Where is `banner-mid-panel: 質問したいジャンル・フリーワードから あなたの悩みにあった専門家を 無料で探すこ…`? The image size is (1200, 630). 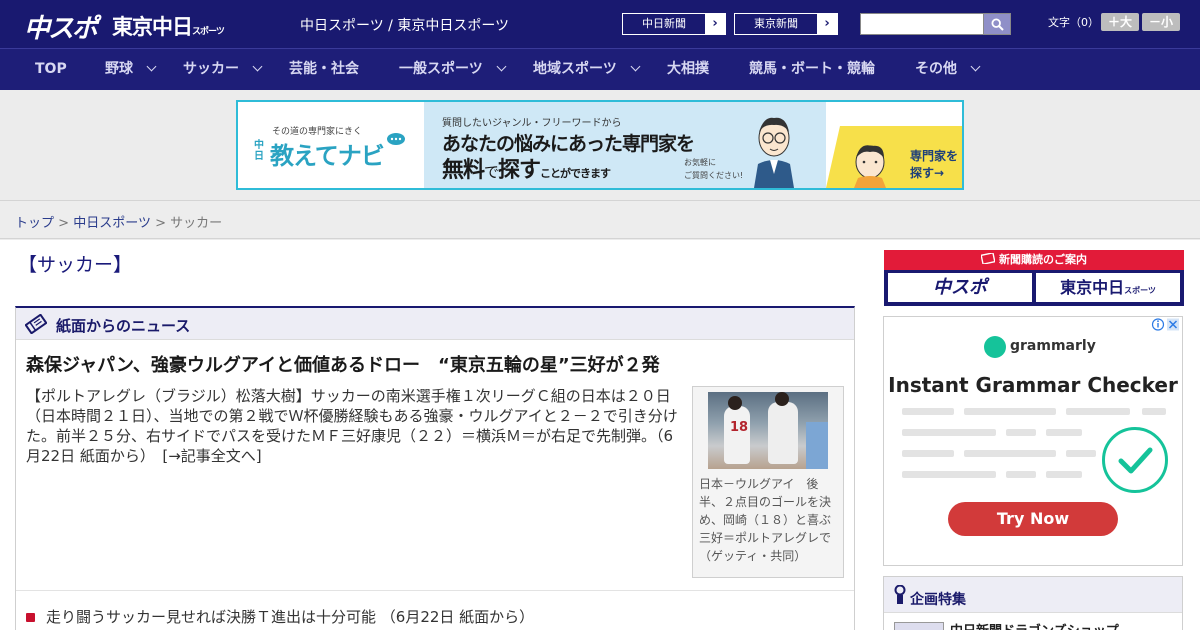 banner-mid-panel: 質問したいジャンル・フリーワードから あなたの悩みにあった専門家を 無料で探すこ… is located at coordinates (625, 145).